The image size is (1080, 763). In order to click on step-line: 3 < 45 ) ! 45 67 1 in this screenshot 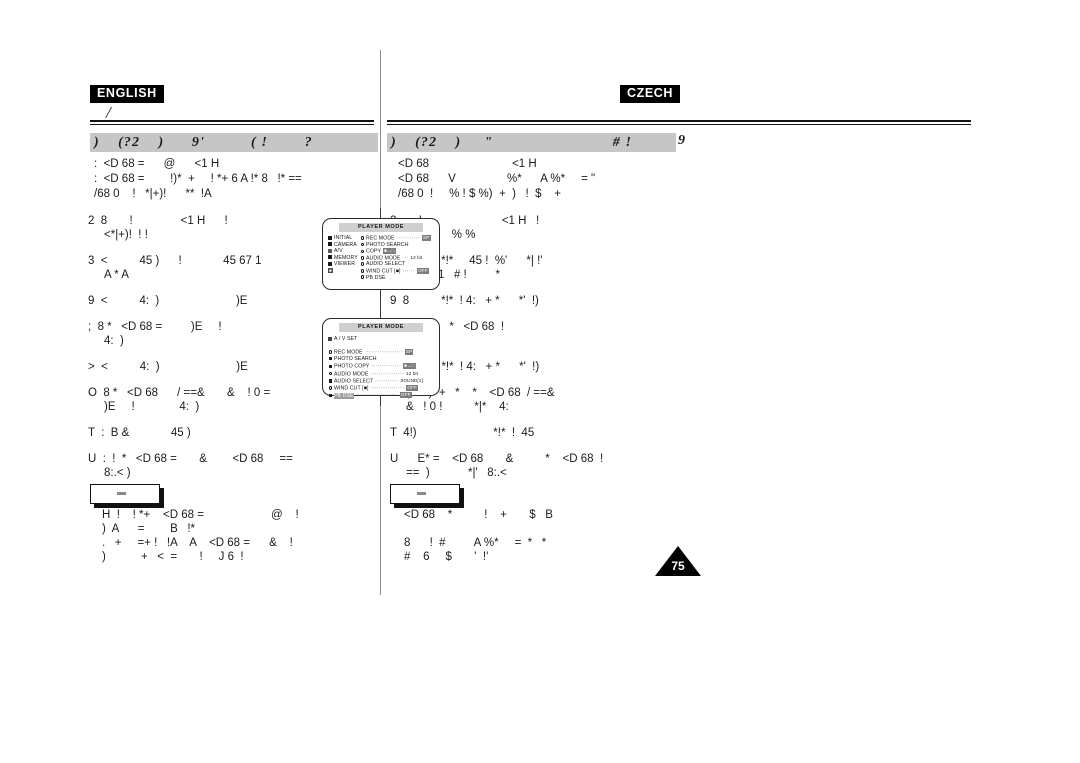, I will do `click(175, 261)`.